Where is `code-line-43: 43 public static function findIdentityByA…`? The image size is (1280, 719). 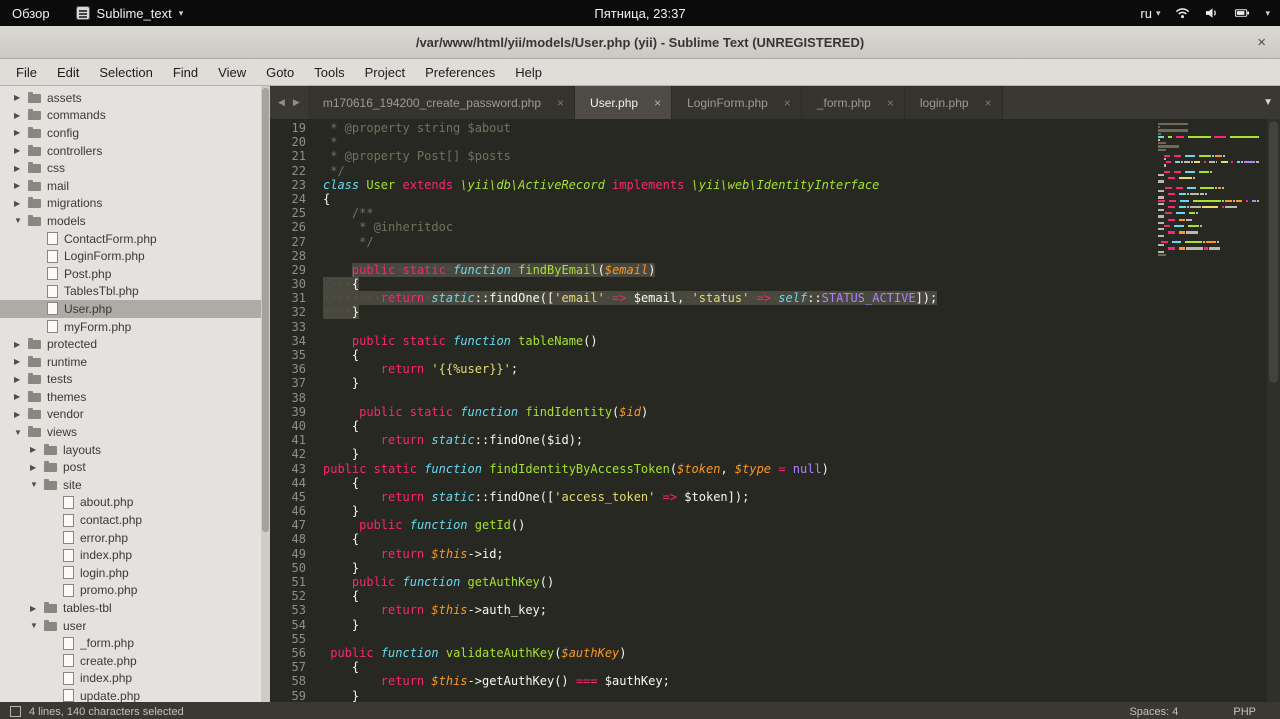
code-line-43: 43 public static function findIdentityByA… is located at coordinates (775, 469).